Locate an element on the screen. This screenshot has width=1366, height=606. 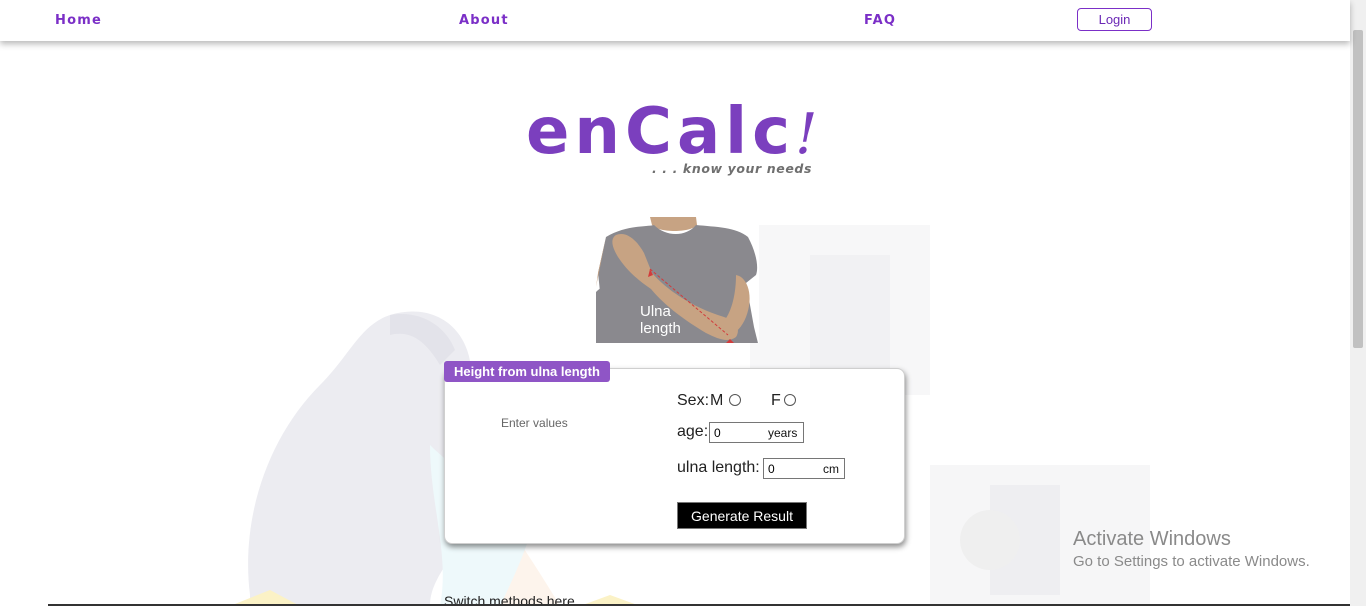
ulna-length-illustration: Ulna length is located at coordinates (677, 280).